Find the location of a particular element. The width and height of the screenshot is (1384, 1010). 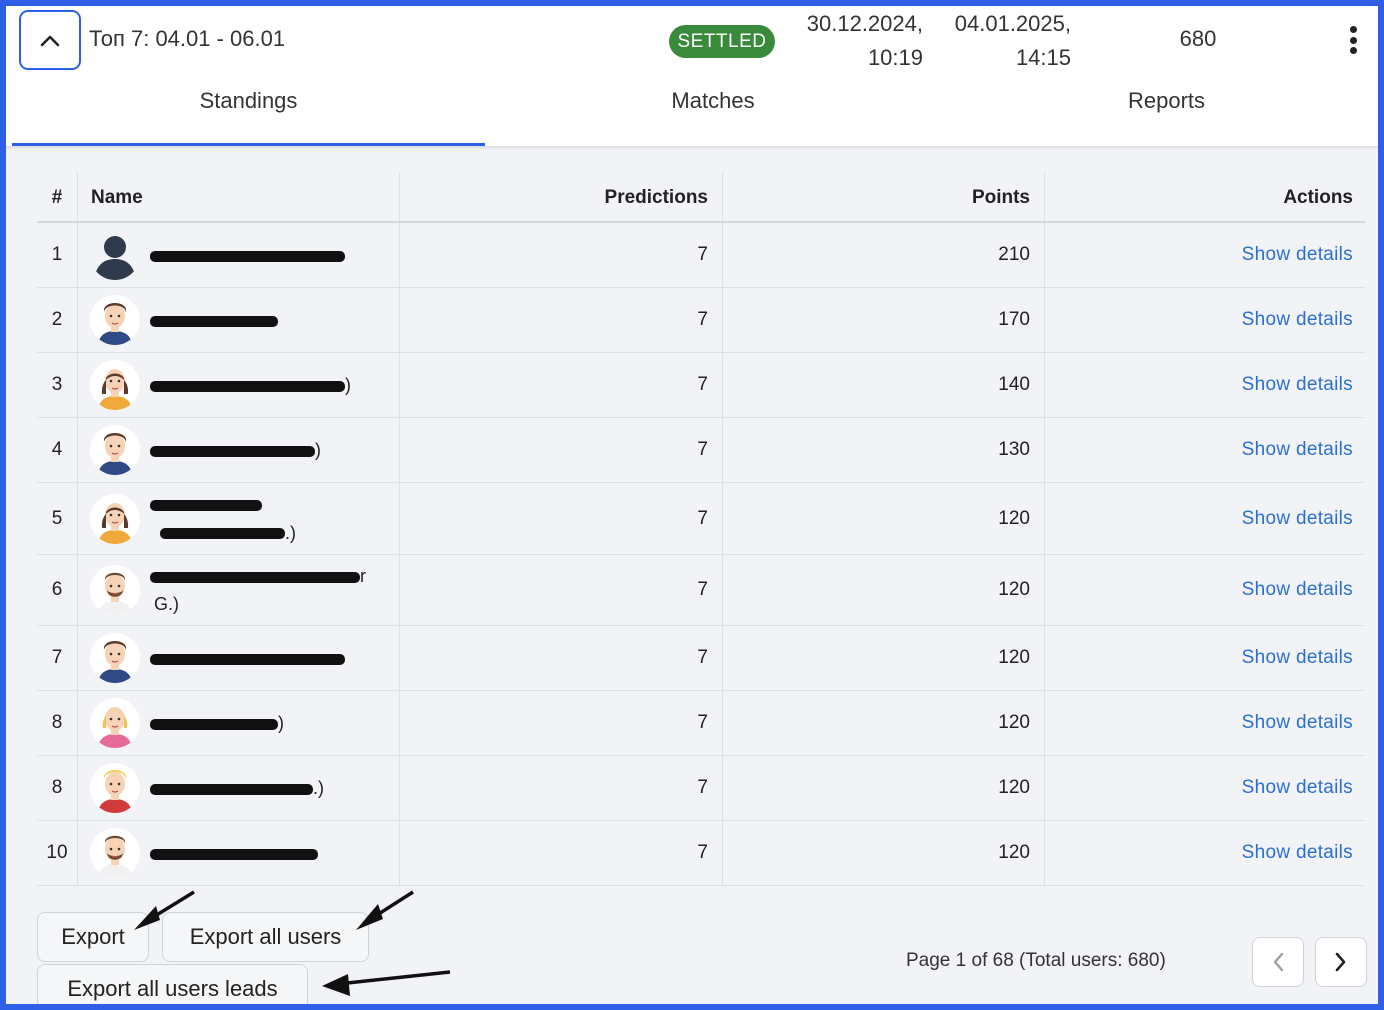

tab-reports: Reports is located at coordinates (1159, 116).